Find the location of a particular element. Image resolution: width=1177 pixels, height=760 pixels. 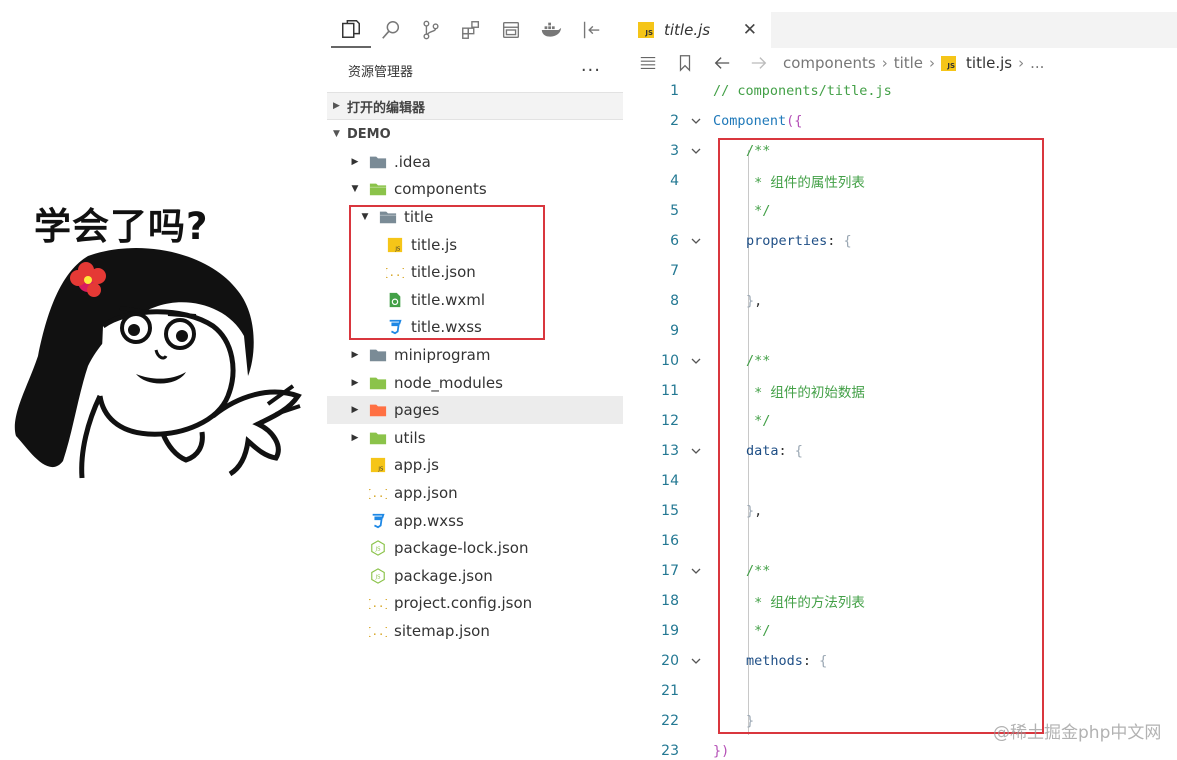

section-label: 打开的编辑器 is located at coordinates (386, 108).